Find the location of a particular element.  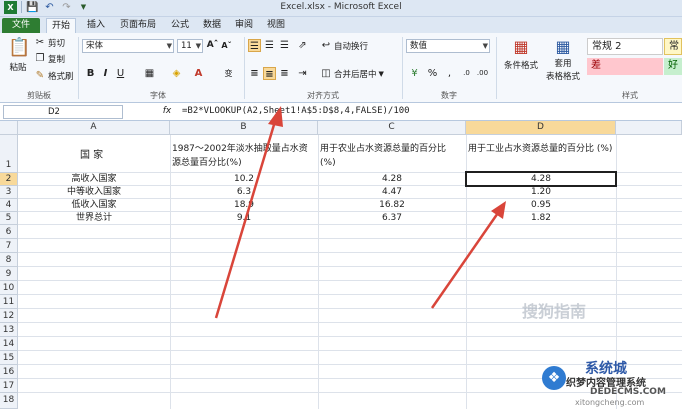

row-header: 2 is located at coordinates (9, 179).